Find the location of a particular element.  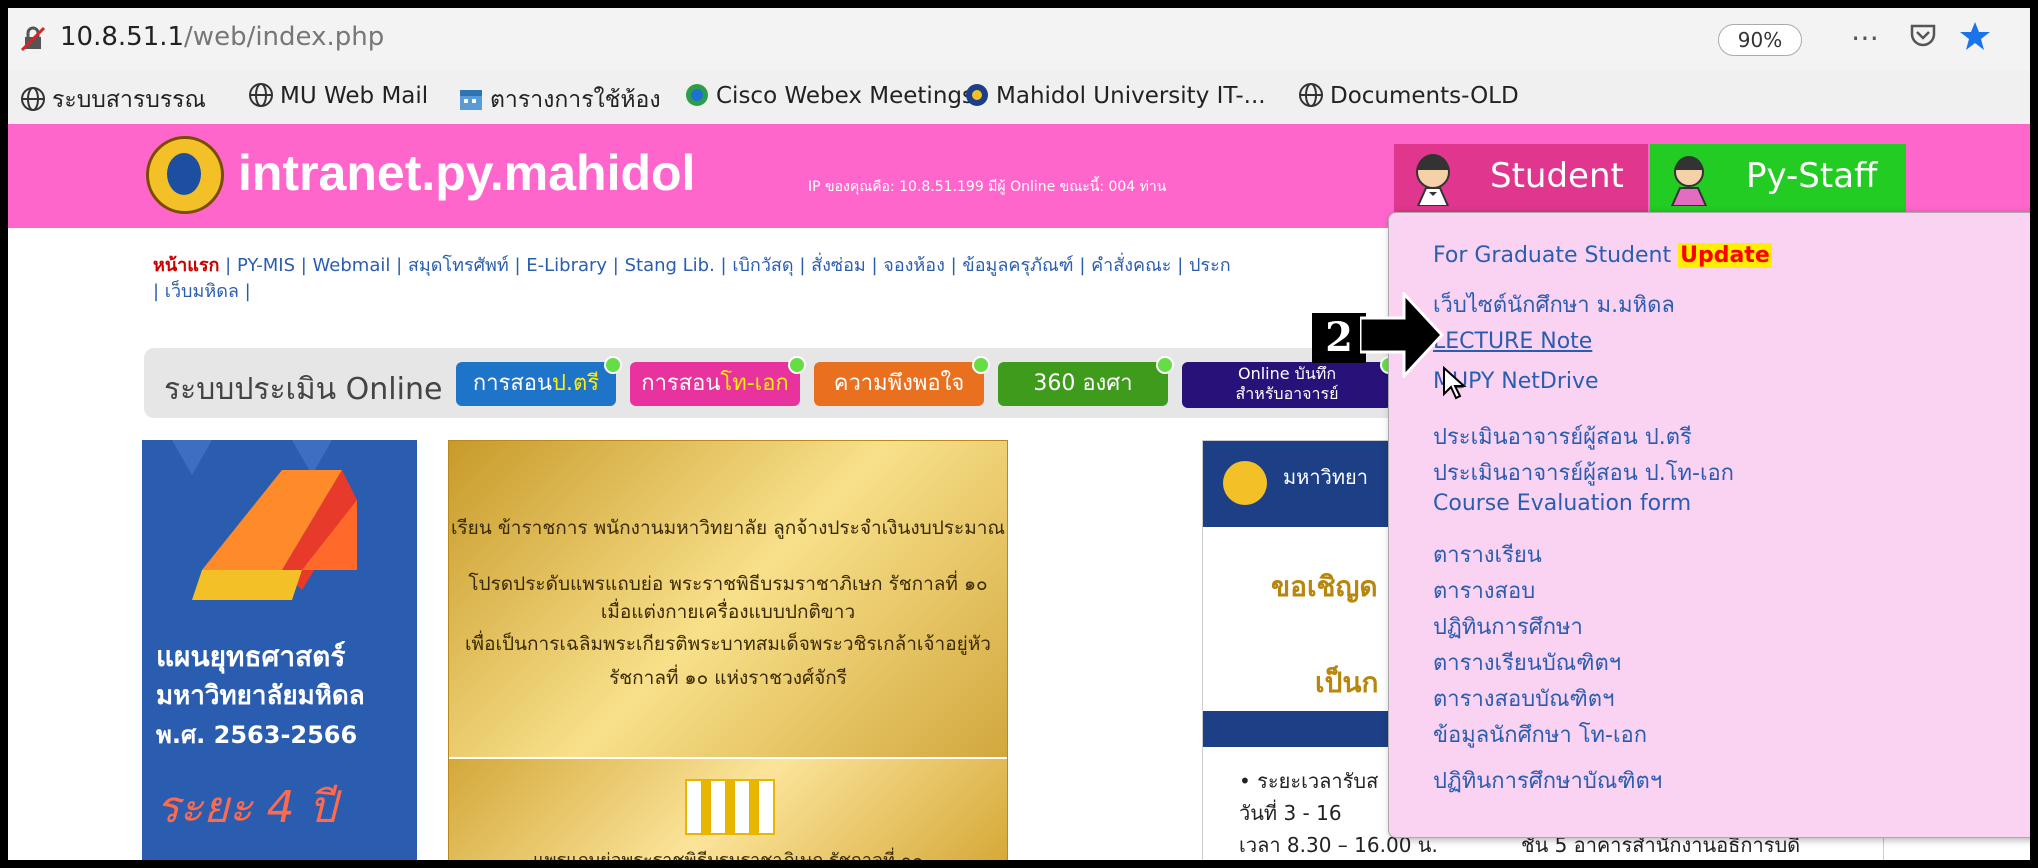

evaluation-title: ระบบประเมิน Online is located at coordinates (303, 389).